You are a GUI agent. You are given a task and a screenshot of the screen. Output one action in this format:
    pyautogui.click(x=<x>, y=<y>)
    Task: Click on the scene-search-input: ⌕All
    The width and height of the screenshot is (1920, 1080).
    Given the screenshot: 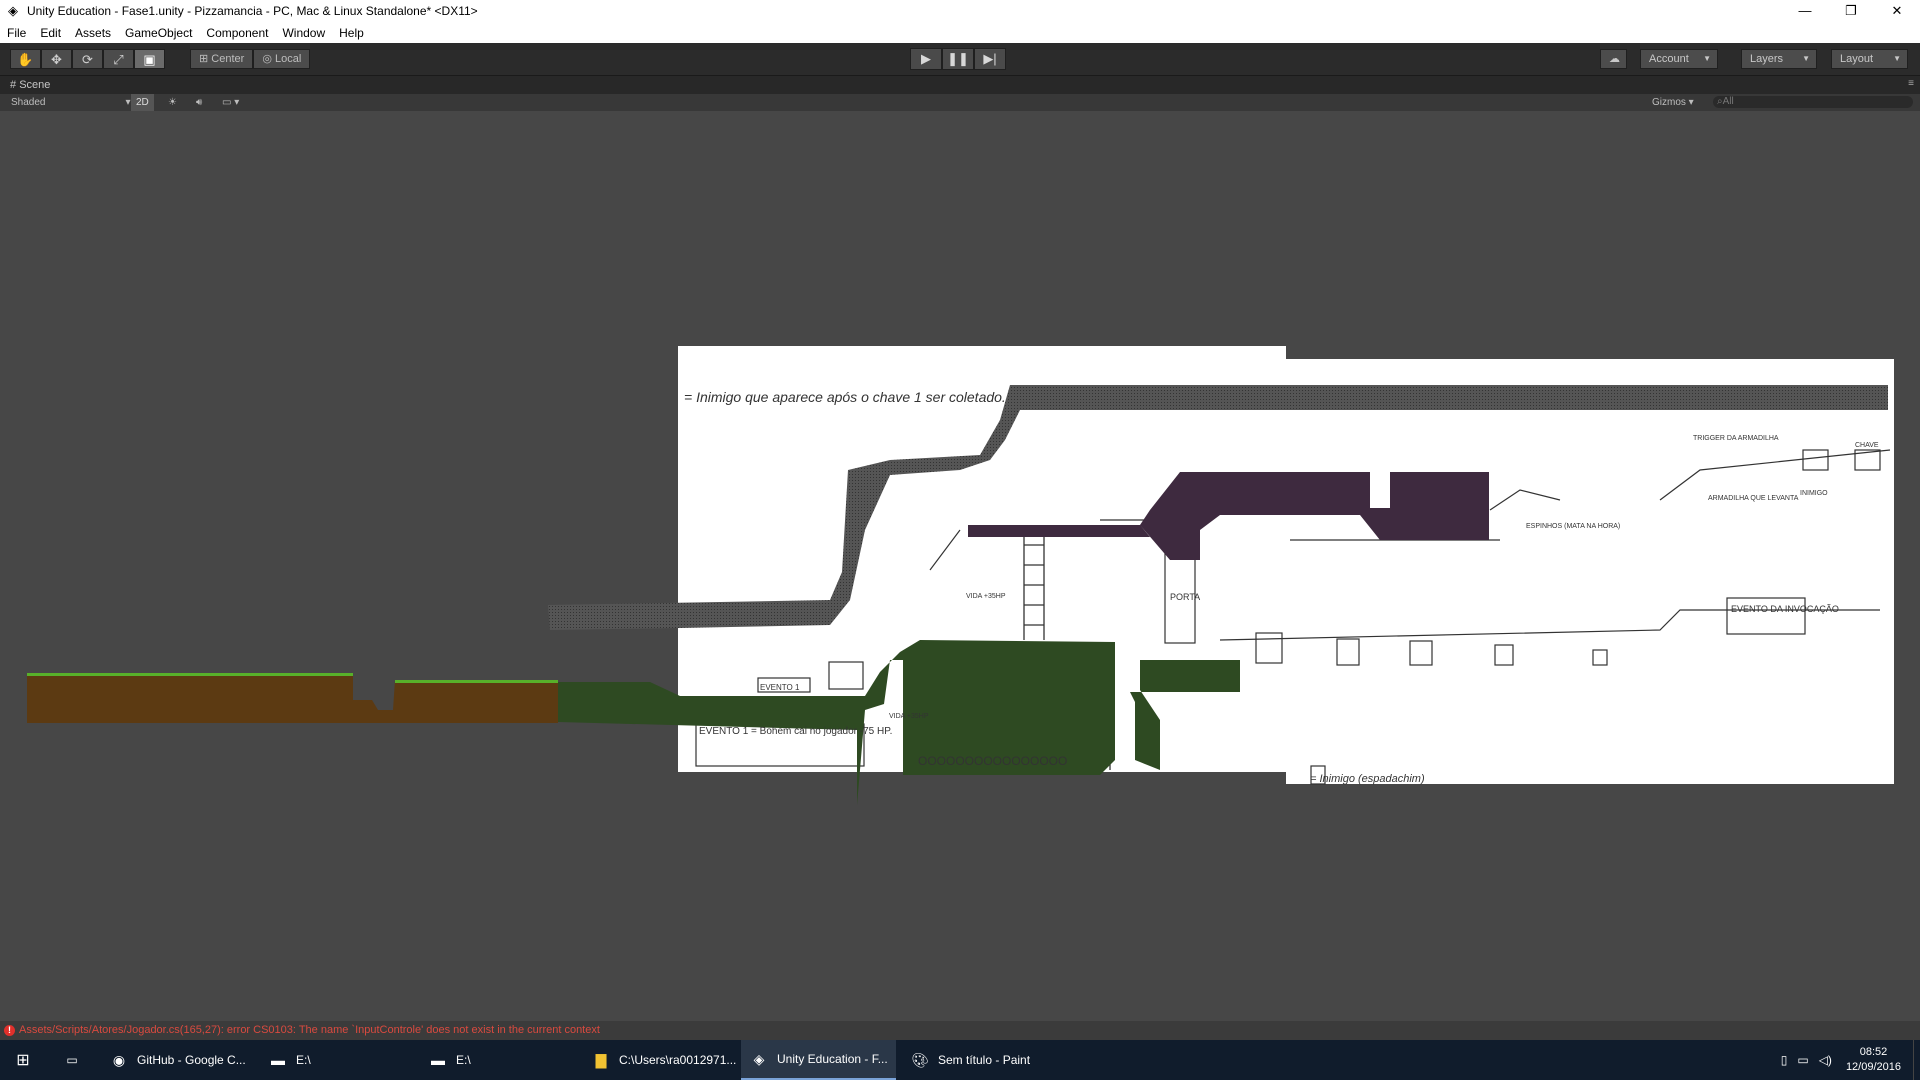 What is the action you would take?
    pyautogui.click(x=1813, y=102)
    